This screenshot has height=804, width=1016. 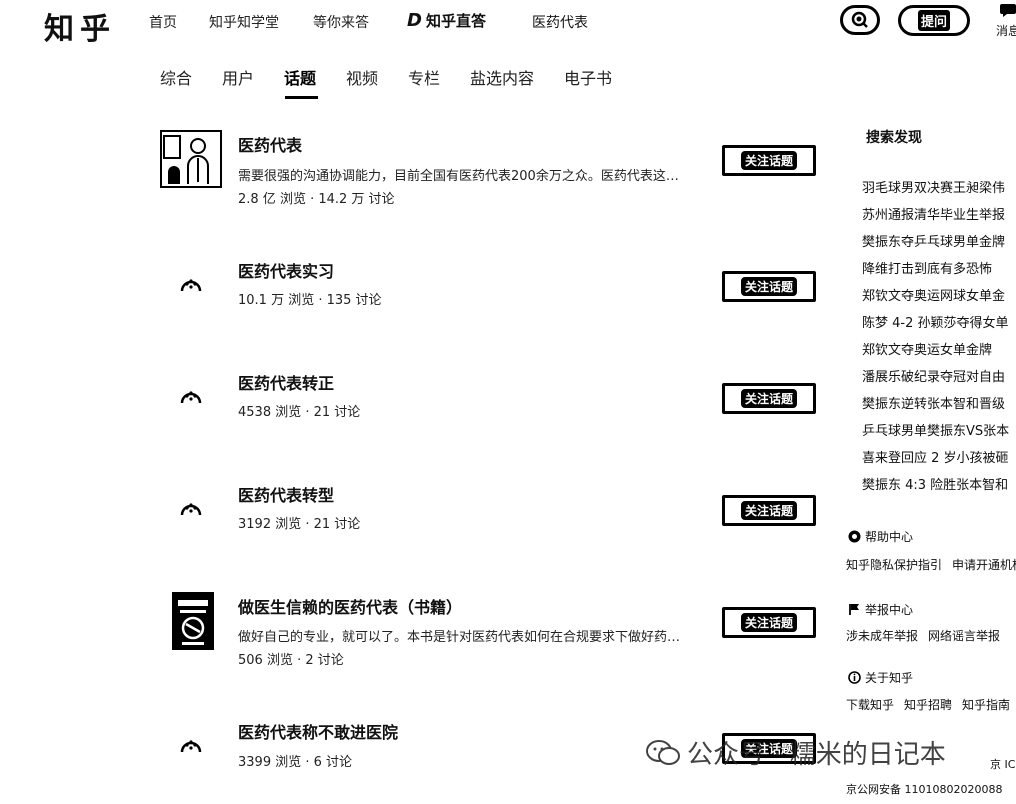 I want to click on trending-item: 降维打击到底有多恐怖, so click(x=939, y=267).